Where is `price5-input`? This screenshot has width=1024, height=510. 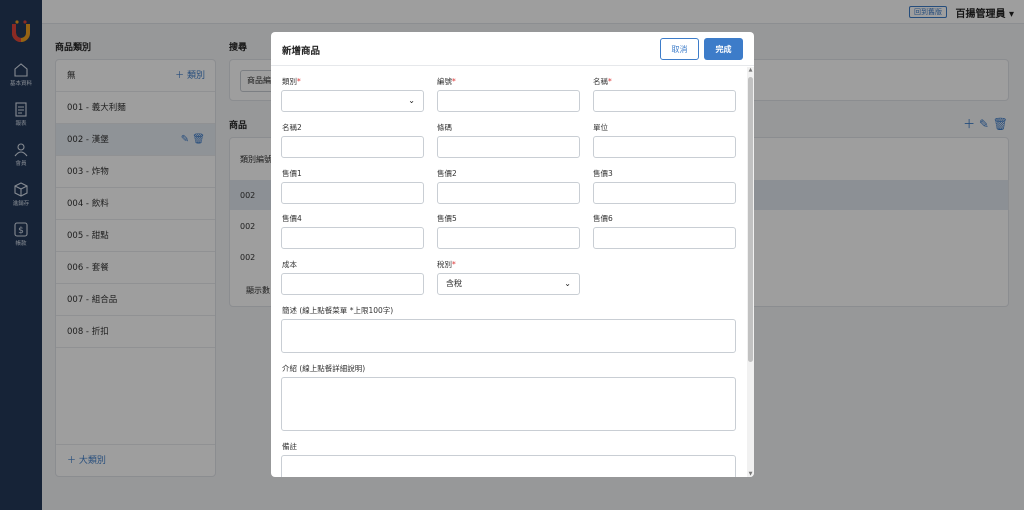 price5-input is located at coordinates (508, 238).